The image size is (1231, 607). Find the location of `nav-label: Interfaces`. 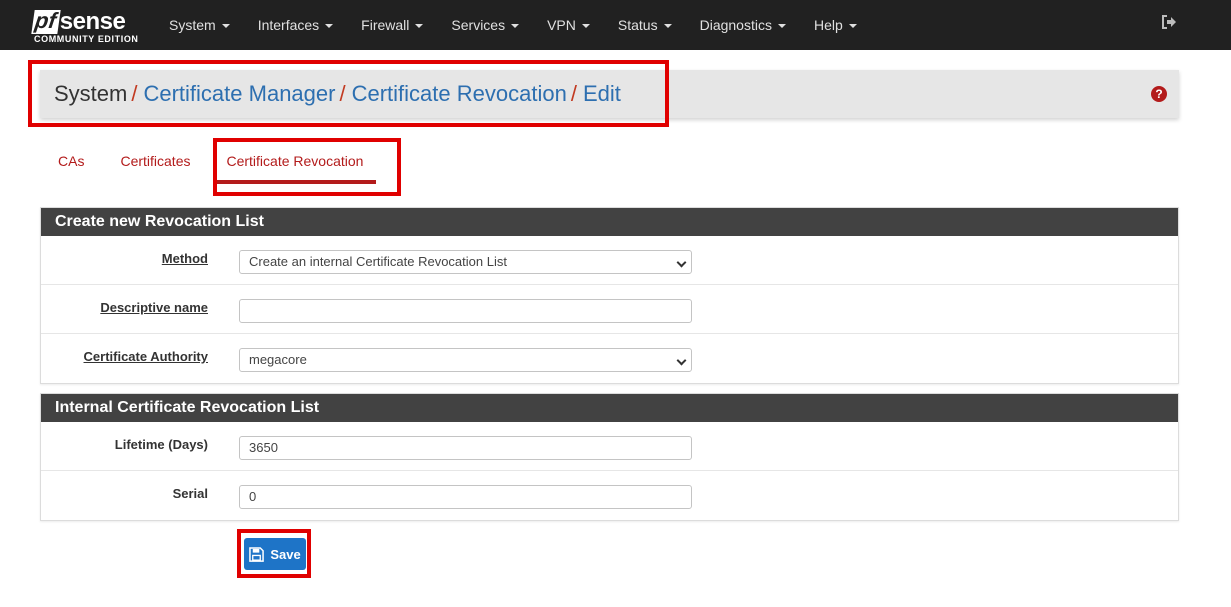

nav-label: Interfaces is located at coordinates (288, 25).